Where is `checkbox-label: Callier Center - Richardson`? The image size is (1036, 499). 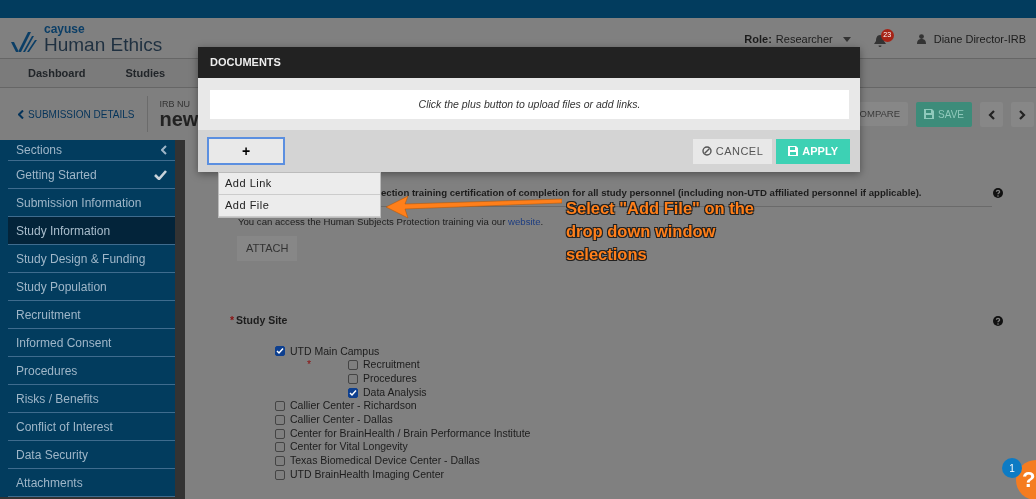
checkbox-label: Callier Center - Richardson is located at coordinates (353, 406).